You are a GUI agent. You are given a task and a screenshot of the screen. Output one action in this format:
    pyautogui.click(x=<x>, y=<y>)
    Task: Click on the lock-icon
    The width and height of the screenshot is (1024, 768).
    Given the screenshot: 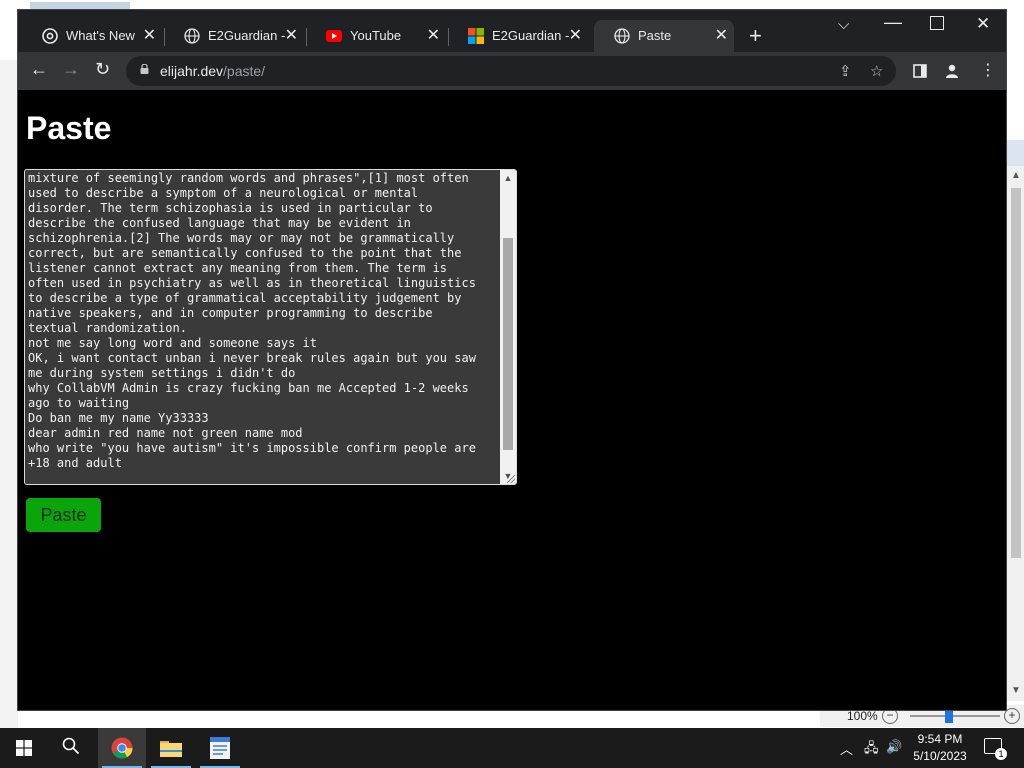 What is the action you would take?
    pyautogui.click(x=144, y=69)
    